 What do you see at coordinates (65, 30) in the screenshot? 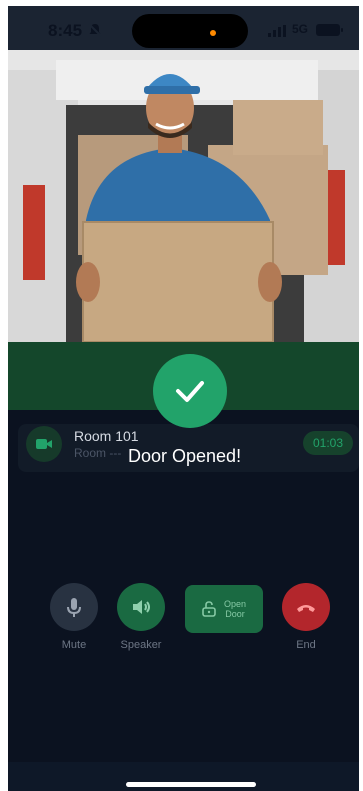
I see `status-time: 8:45` at bounding box center [65, 30].